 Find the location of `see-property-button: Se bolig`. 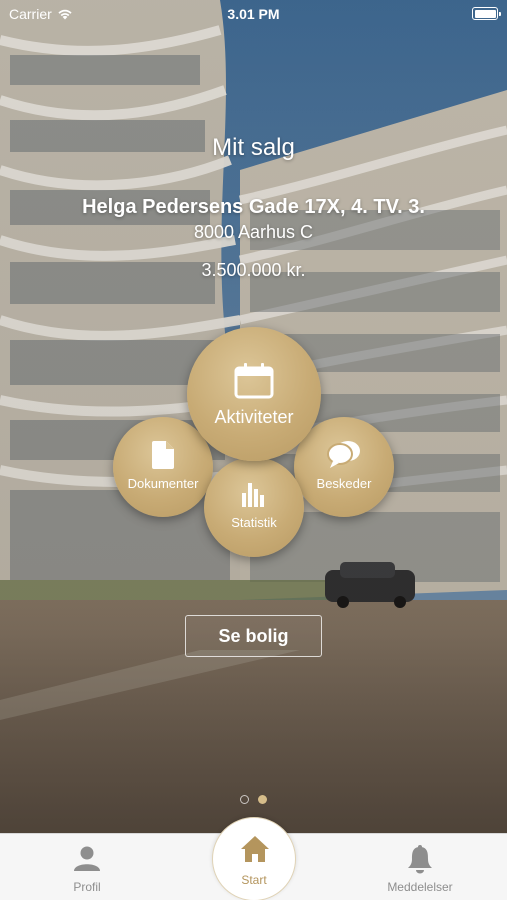

see-property-button: Se bolig is located at coordinates (253, 636).